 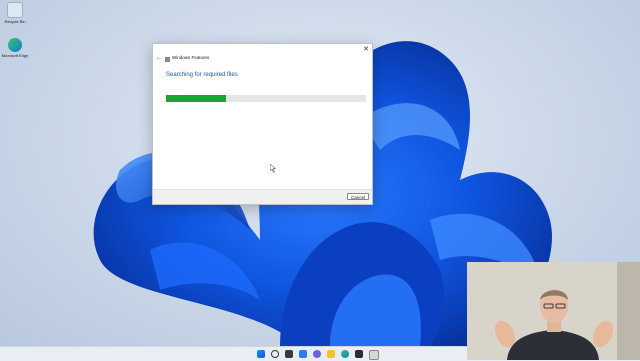 What do you see at coordinates (159, 58) in the screenshot?
I see `back-arrow-icon: ←` at bounding box center [159, 58].